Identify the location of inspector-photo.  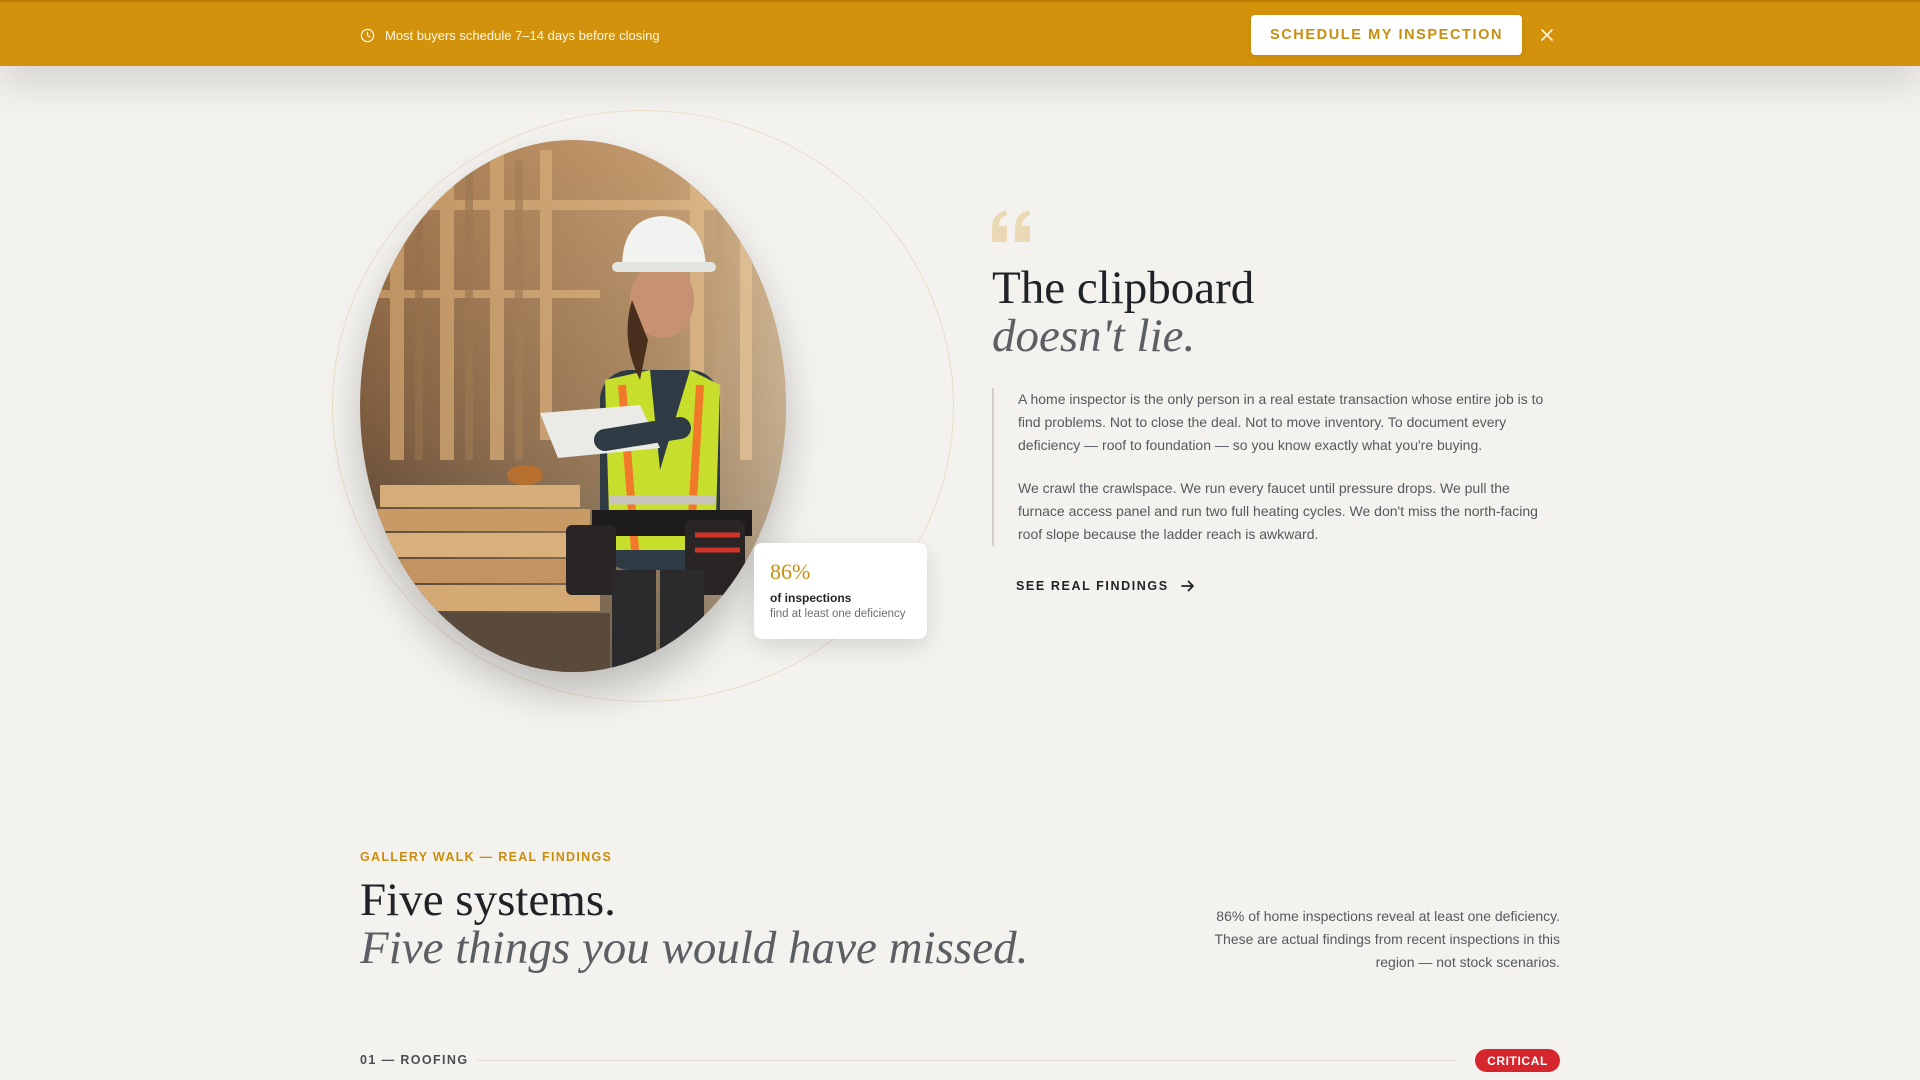
(573, 406).